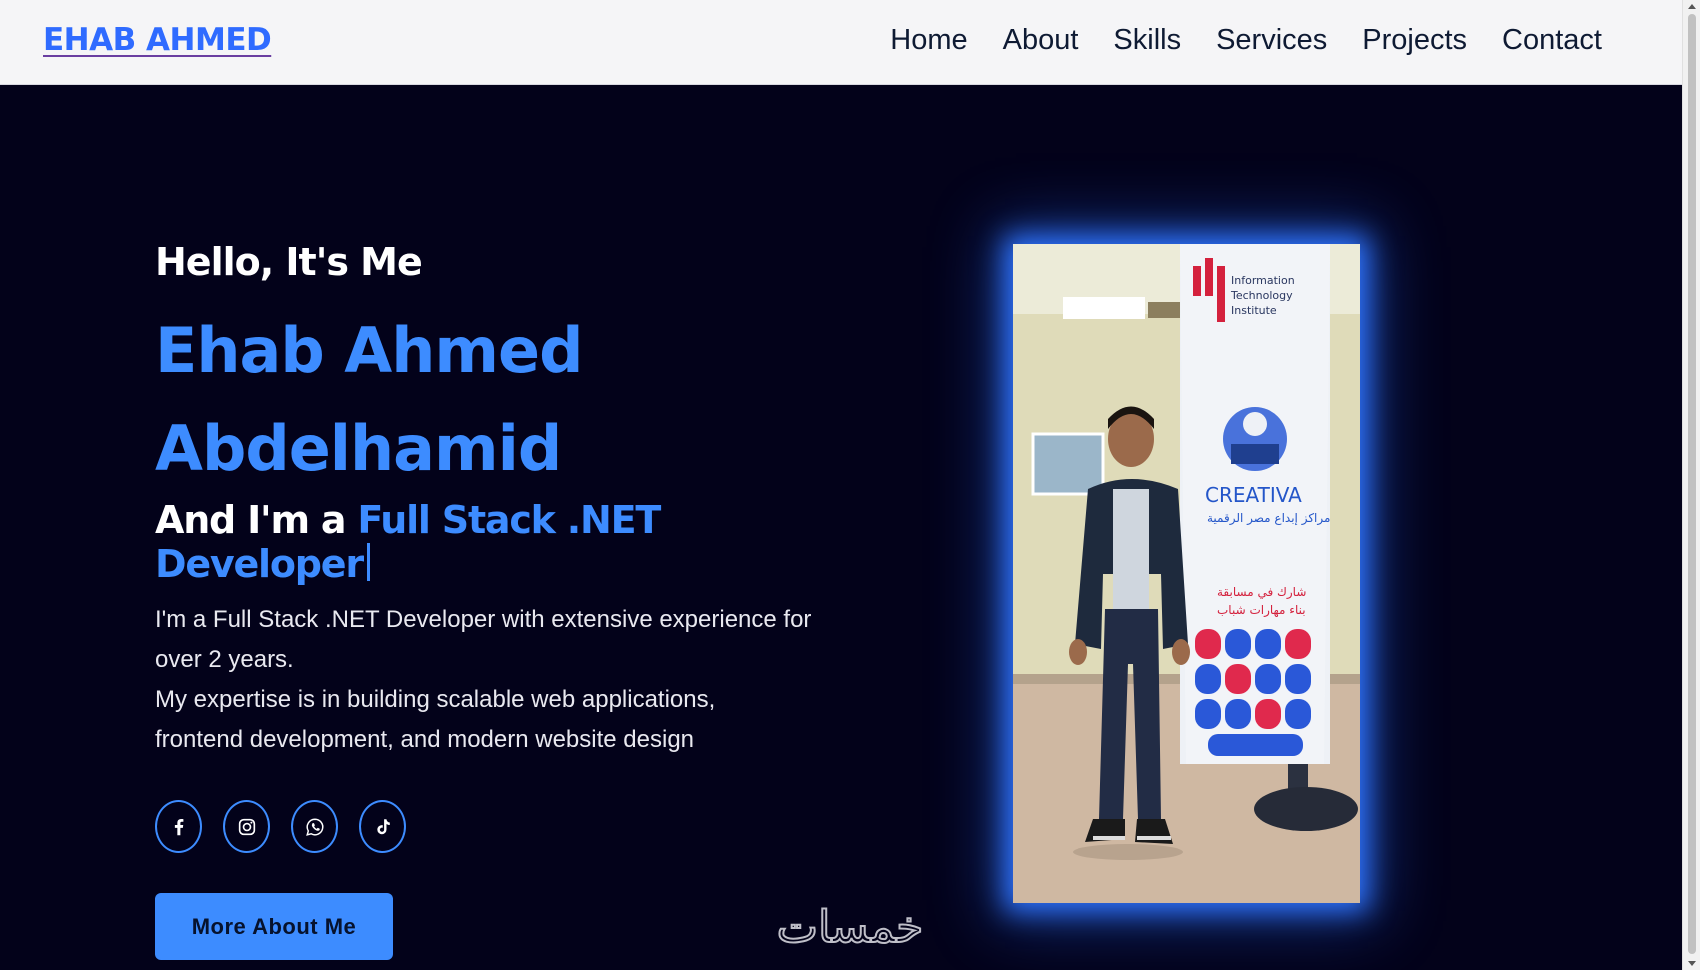  What do you see at coordinates (358, 448) in the screenshot?
I see `hero-name-line2: Abdelhamid` at bounding box center [358, 448].